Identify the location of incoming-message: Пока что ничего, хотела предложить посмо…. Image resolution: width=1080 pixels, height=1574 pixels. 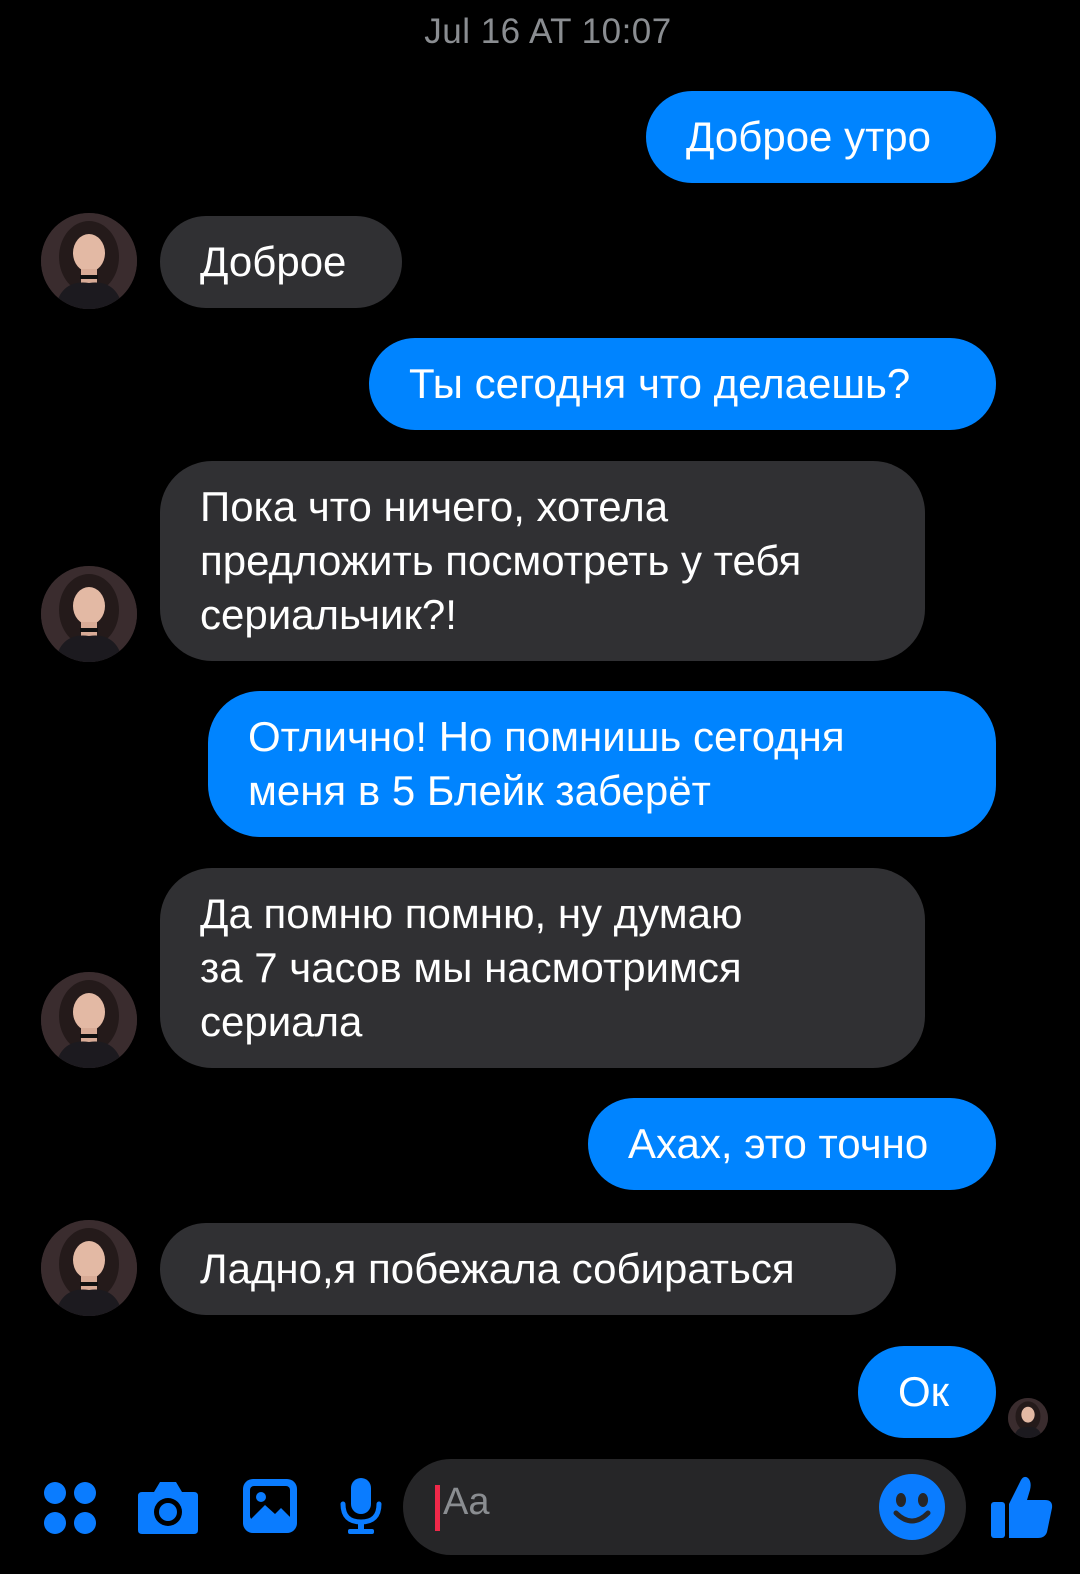
(542, 561).